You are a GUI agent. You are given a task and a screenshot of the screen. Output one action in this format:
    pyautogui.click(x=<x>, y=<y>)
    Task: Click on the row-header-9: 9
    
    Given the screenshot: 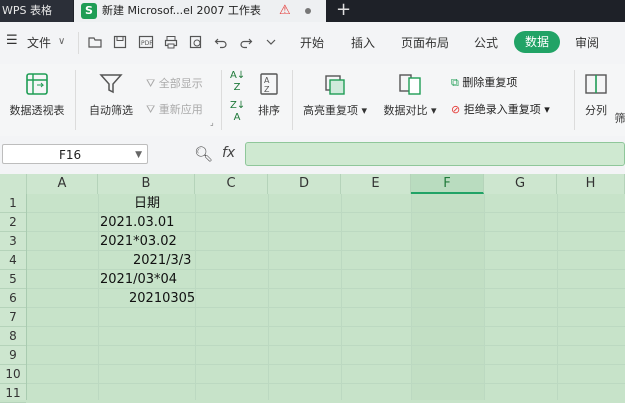 What is the action you would take?
    pyautogui.click(x=13, y=355)
    